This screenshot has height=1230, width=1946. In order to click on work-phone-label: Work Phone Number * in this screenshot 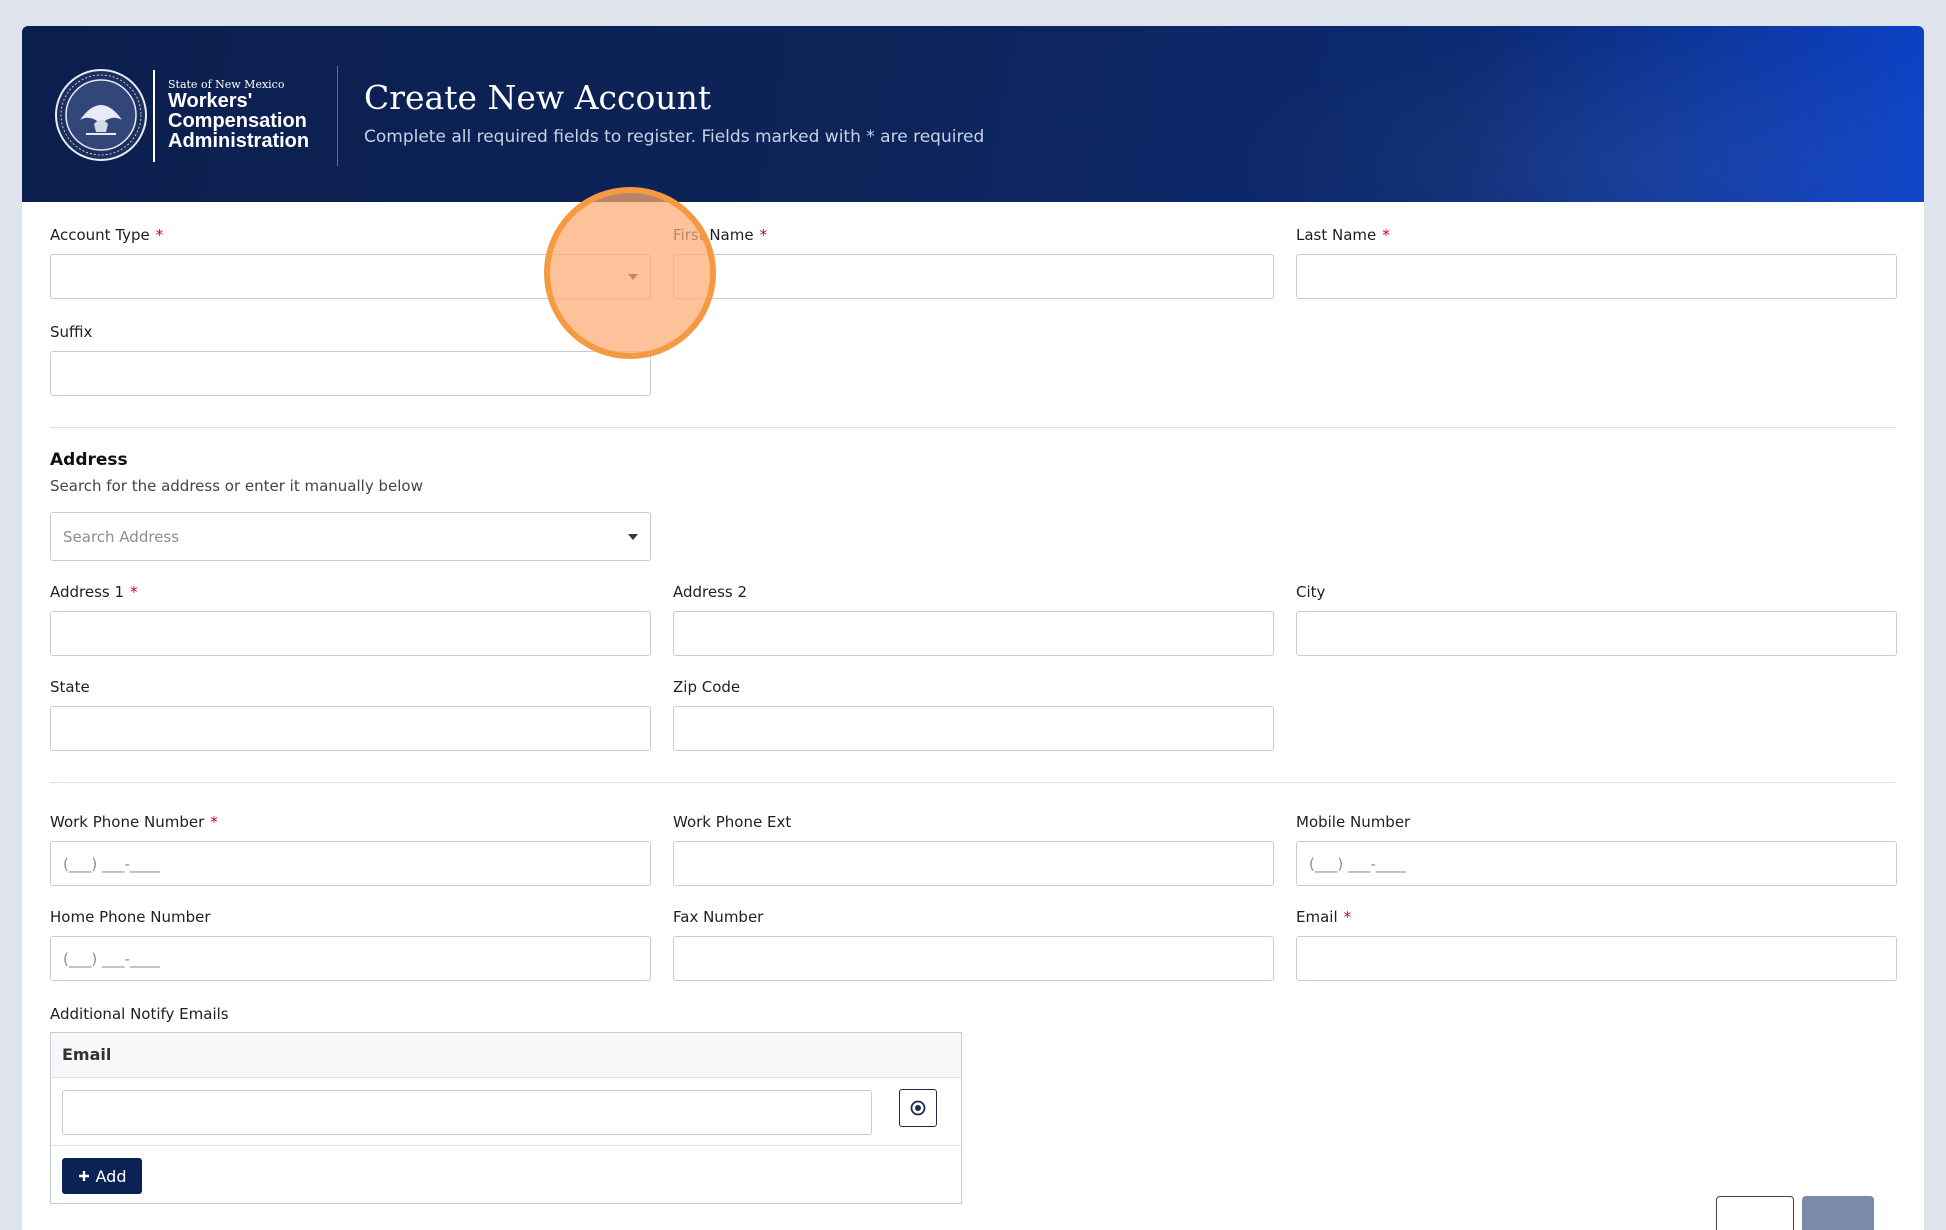, I will do `click(134, 822)`.